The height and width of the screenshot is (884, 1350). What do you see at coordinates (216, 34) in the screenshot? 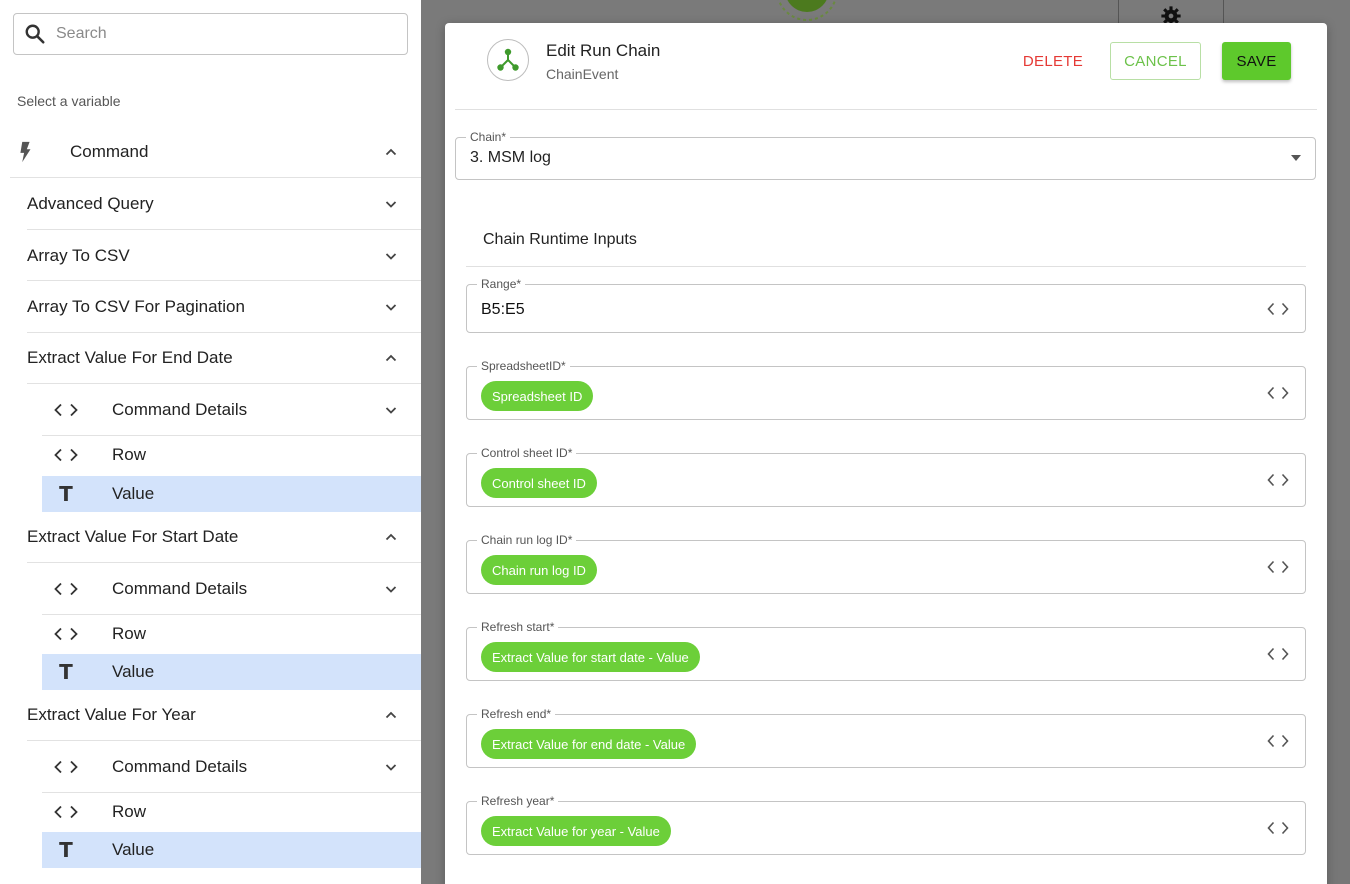
I see `search-input` at bounding box center [216, 34].